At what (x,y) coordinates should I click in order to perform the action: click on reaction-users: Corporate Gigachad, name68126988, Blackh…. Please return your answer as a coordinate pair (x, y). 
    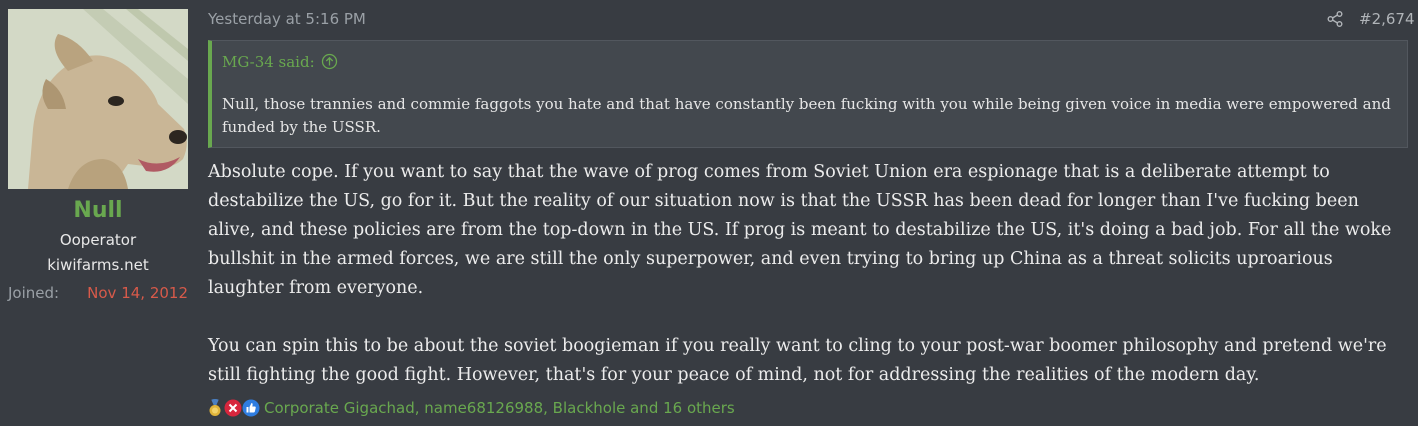
    Looking at the image, I should click on (499, 408).